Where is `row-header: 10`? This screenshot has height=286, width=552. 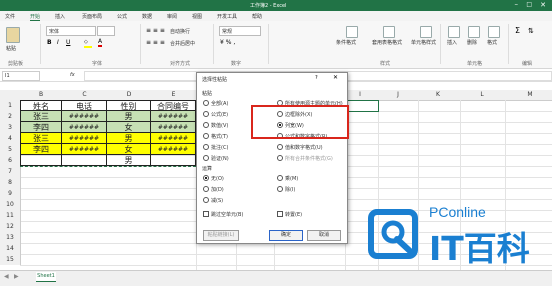 row-header: 10 is located at coordinates (10, 204).